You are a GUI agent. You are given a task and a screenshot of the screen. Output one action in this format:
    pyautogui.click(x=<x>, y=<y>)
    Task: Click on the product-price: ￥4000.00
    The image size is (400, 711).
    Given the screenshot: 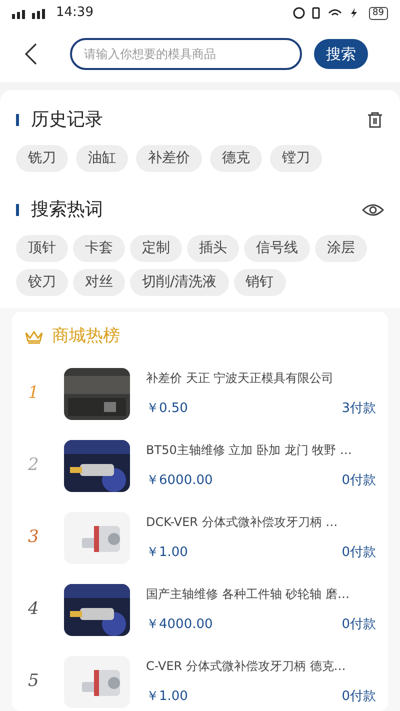 What is the action you would take?
    pyautogui.click(x=179, y=625)
    